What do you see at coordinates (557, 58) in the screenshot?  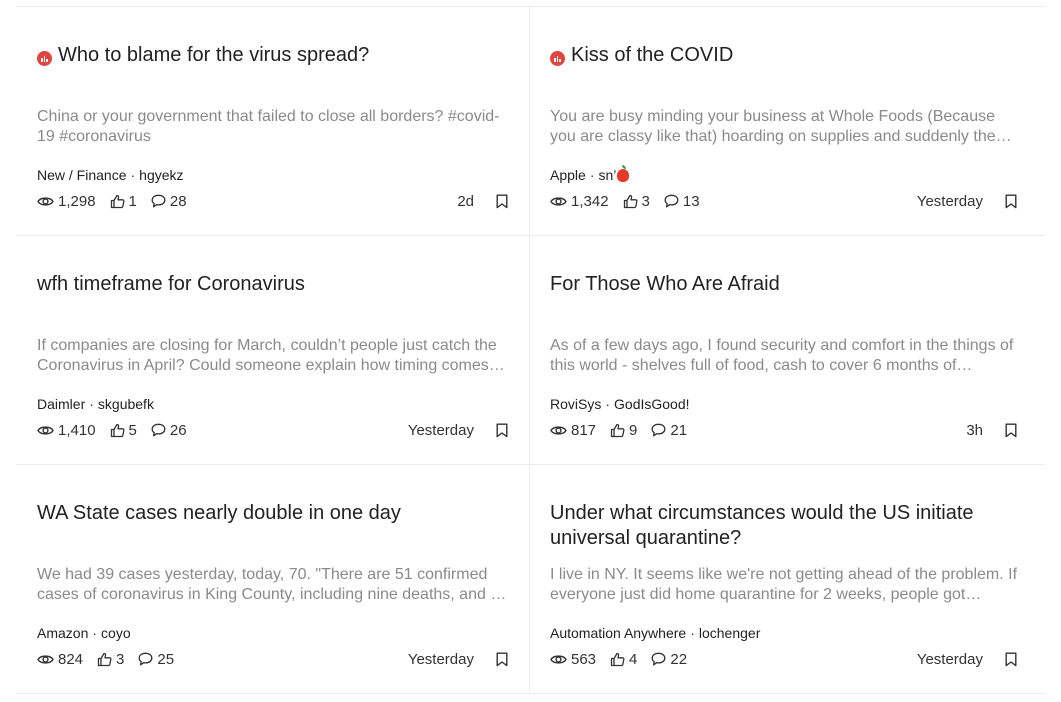 I see `trending-icon` at bounding box center [557, 58].